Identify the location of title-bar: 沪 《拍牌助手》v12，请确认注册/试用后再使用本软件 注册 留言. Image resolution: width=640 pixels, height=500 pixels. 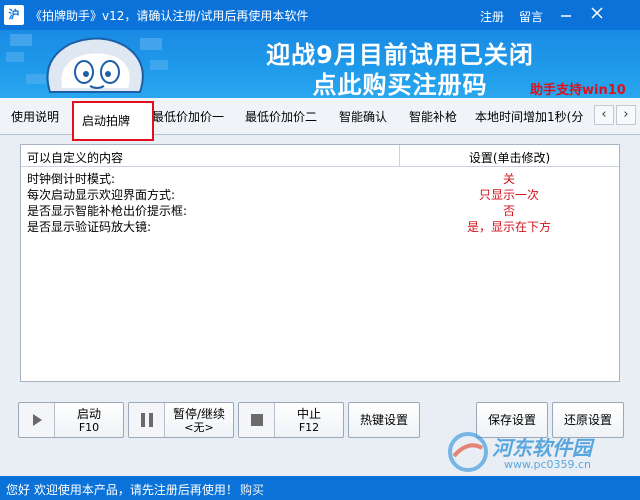
(320, 15).